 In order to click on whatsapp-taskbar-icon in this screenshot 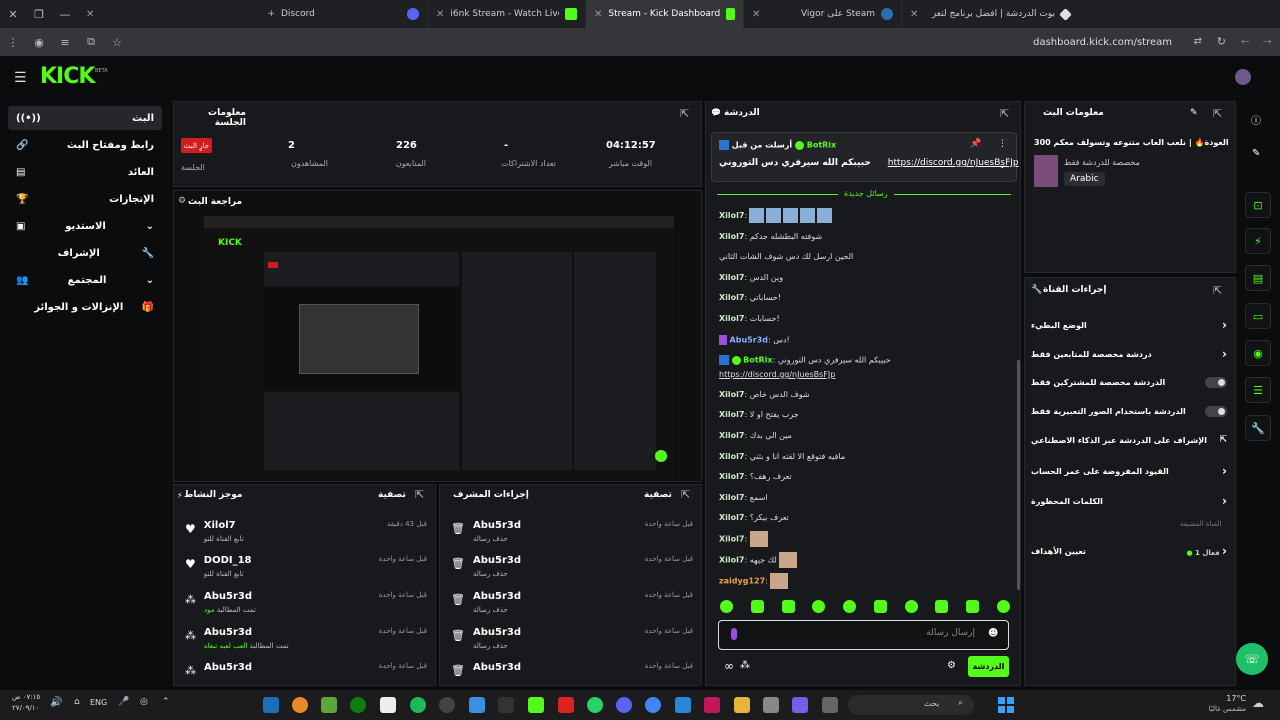, I will do `click(595, 705)`.